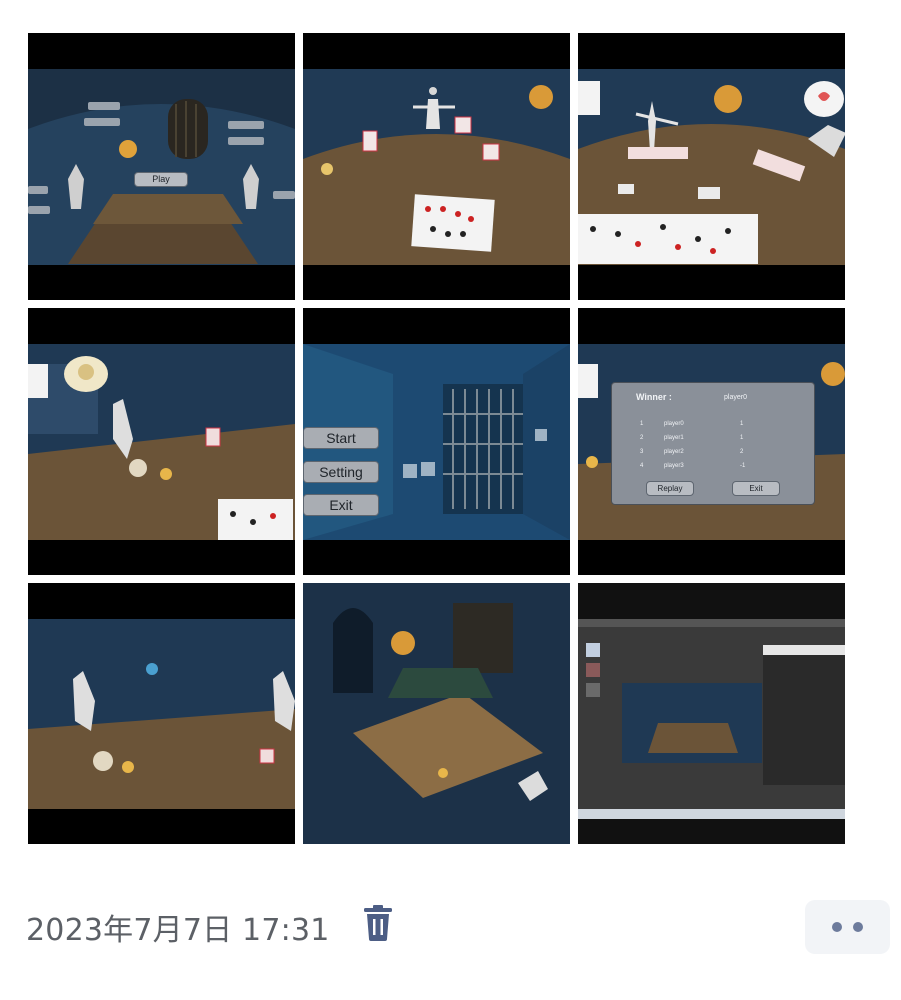 The width and height of the screenshot is (901, 1000). What do you see at coordinates (735, 397) in the screenshot?
I see `winner-name: player0` at bounding box center [735, 397].